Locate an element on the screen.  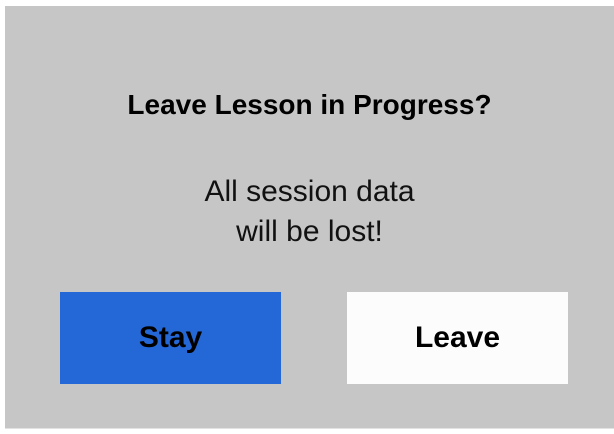
dialog-message-line-1: All session data is located at coordinates (309, 191).